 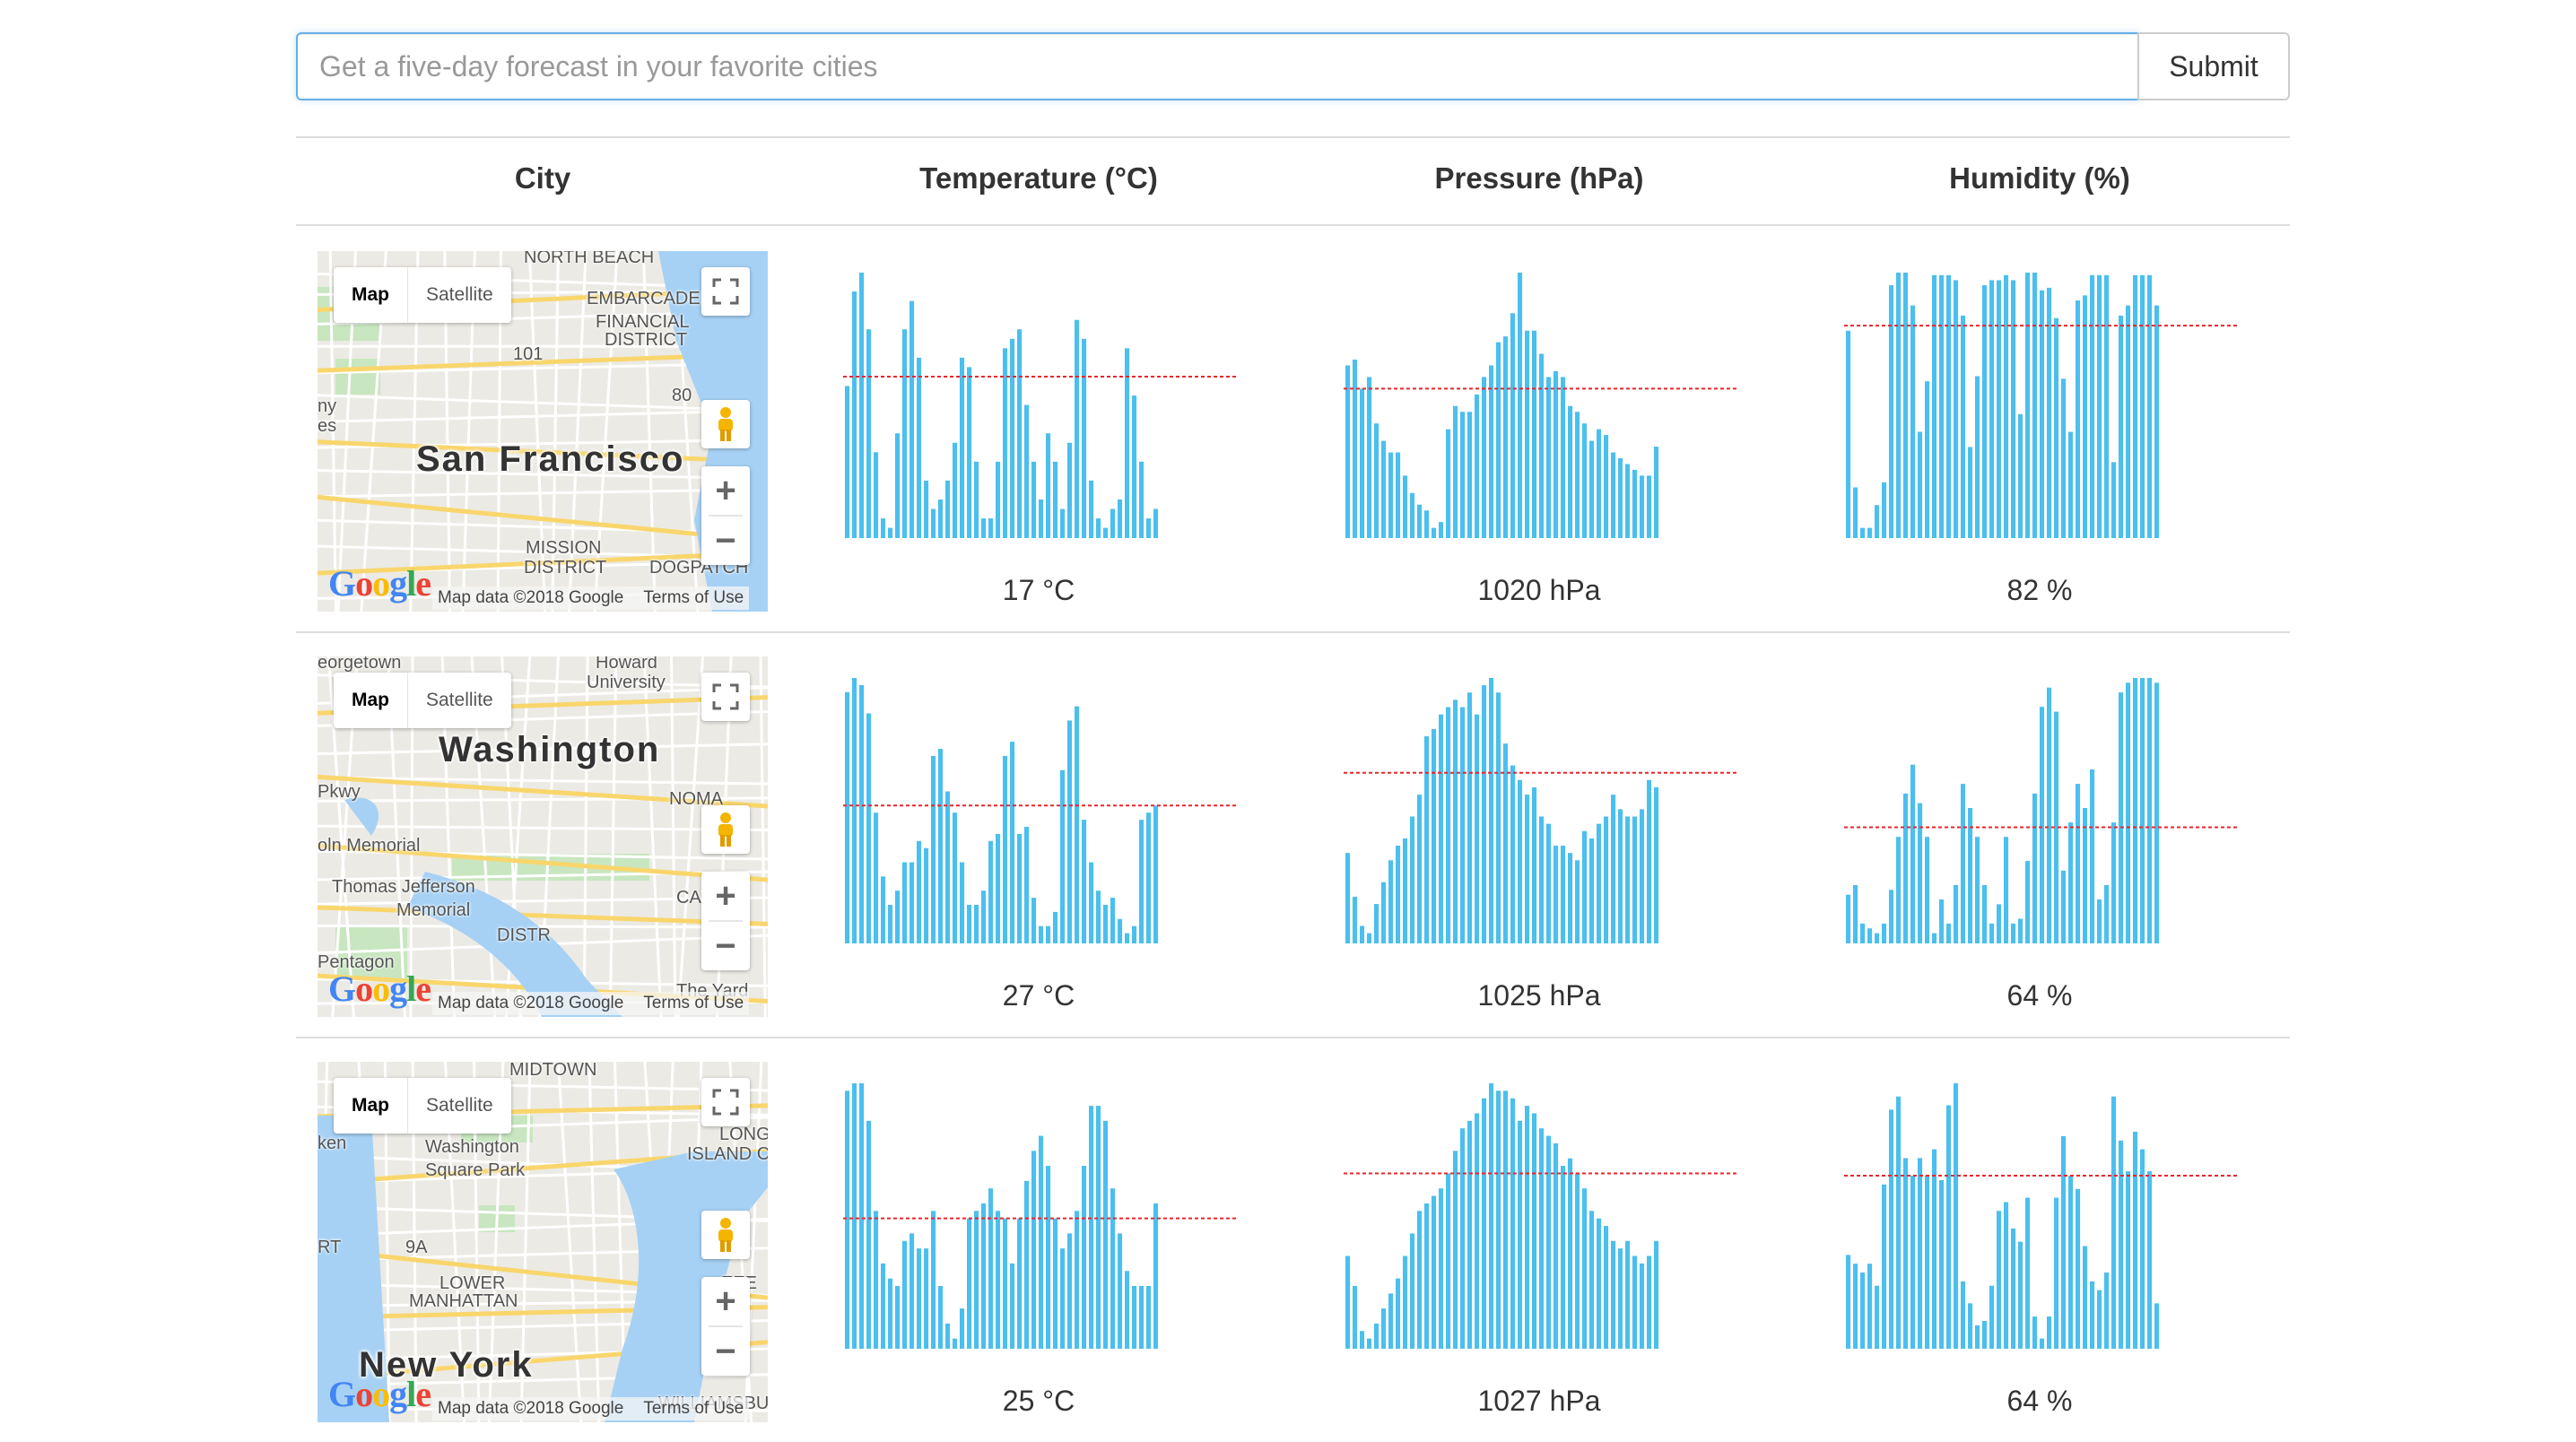 I want to click on neighborhood-label: DISTRICT, so click(x=646, y=340).